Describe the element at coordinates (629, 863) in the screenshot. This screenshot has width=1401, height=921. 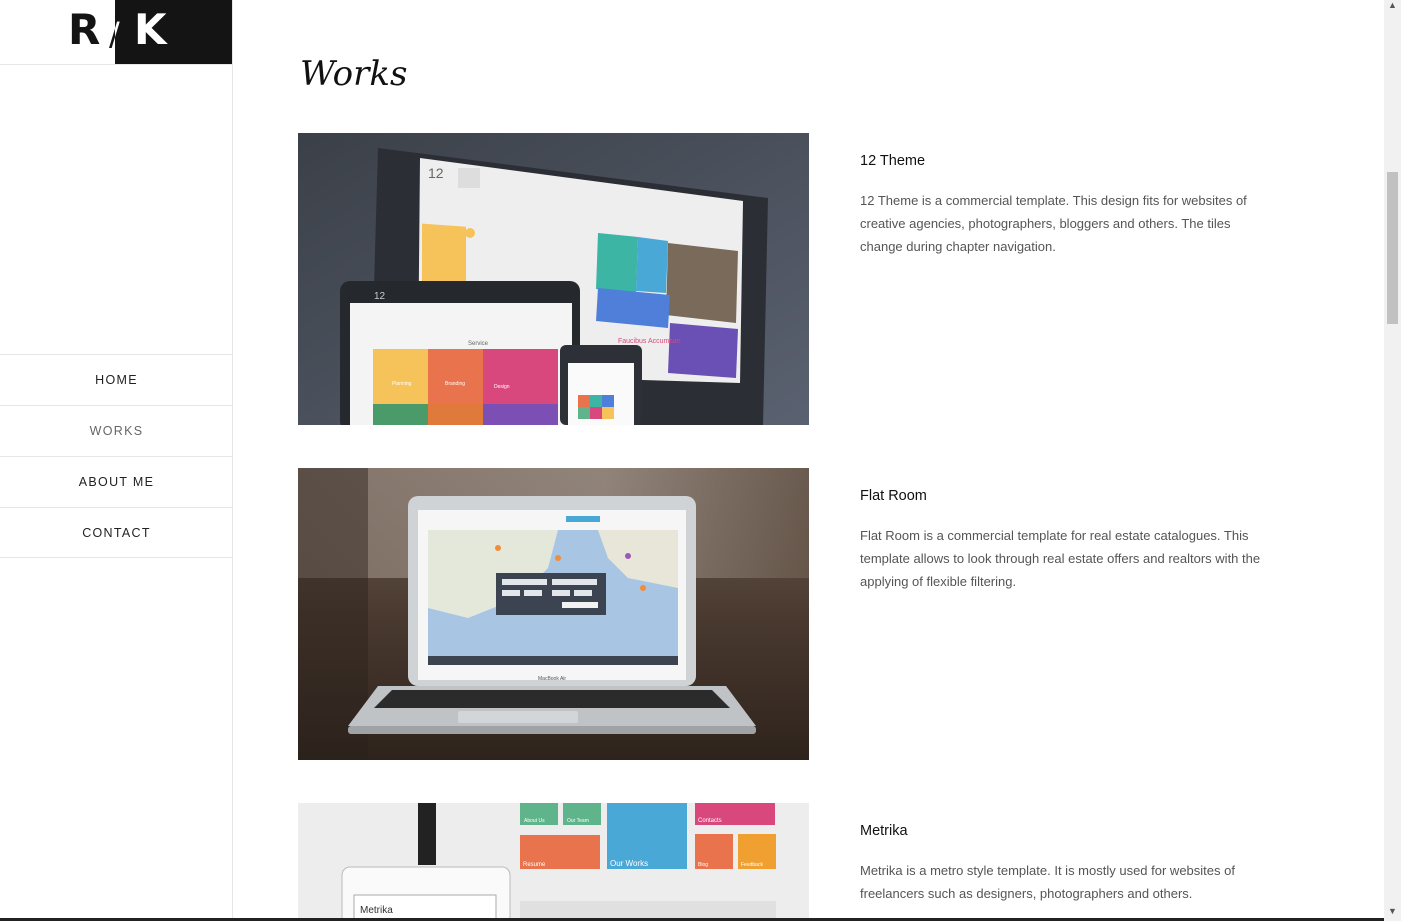
I see `mock-tile-our-works: Our Works` at that location.